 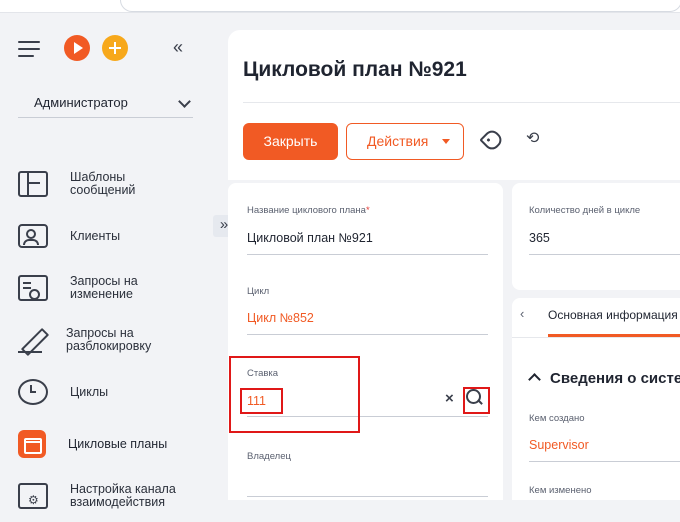 What do you see at coordinates (615, 378) in the screenshot?
I see `section-system-info-title: Сведения о системе` at bounding box center [615, 378].